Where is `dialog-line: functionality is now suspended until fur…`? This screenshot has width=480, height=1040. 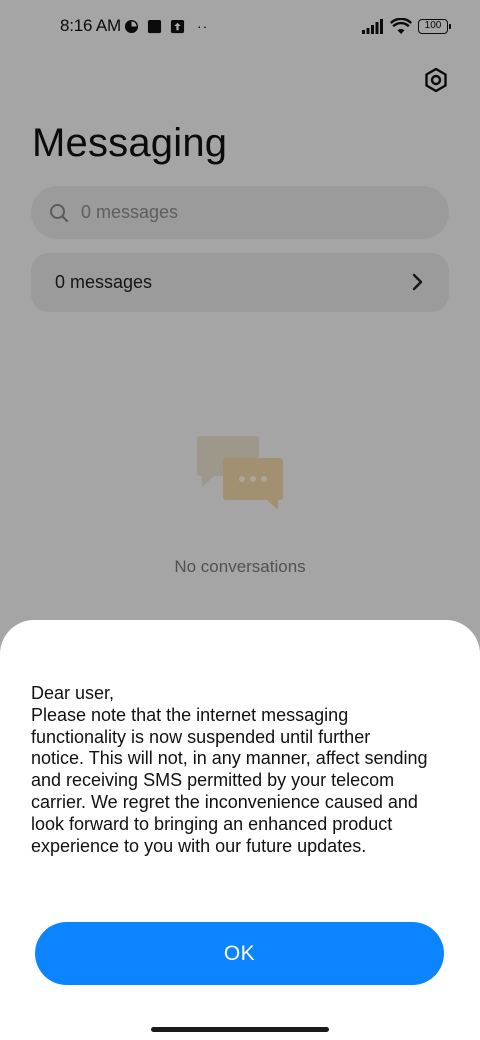
dialog-line: functionality is now suspended until fur… is located at coordinates (201, 736).